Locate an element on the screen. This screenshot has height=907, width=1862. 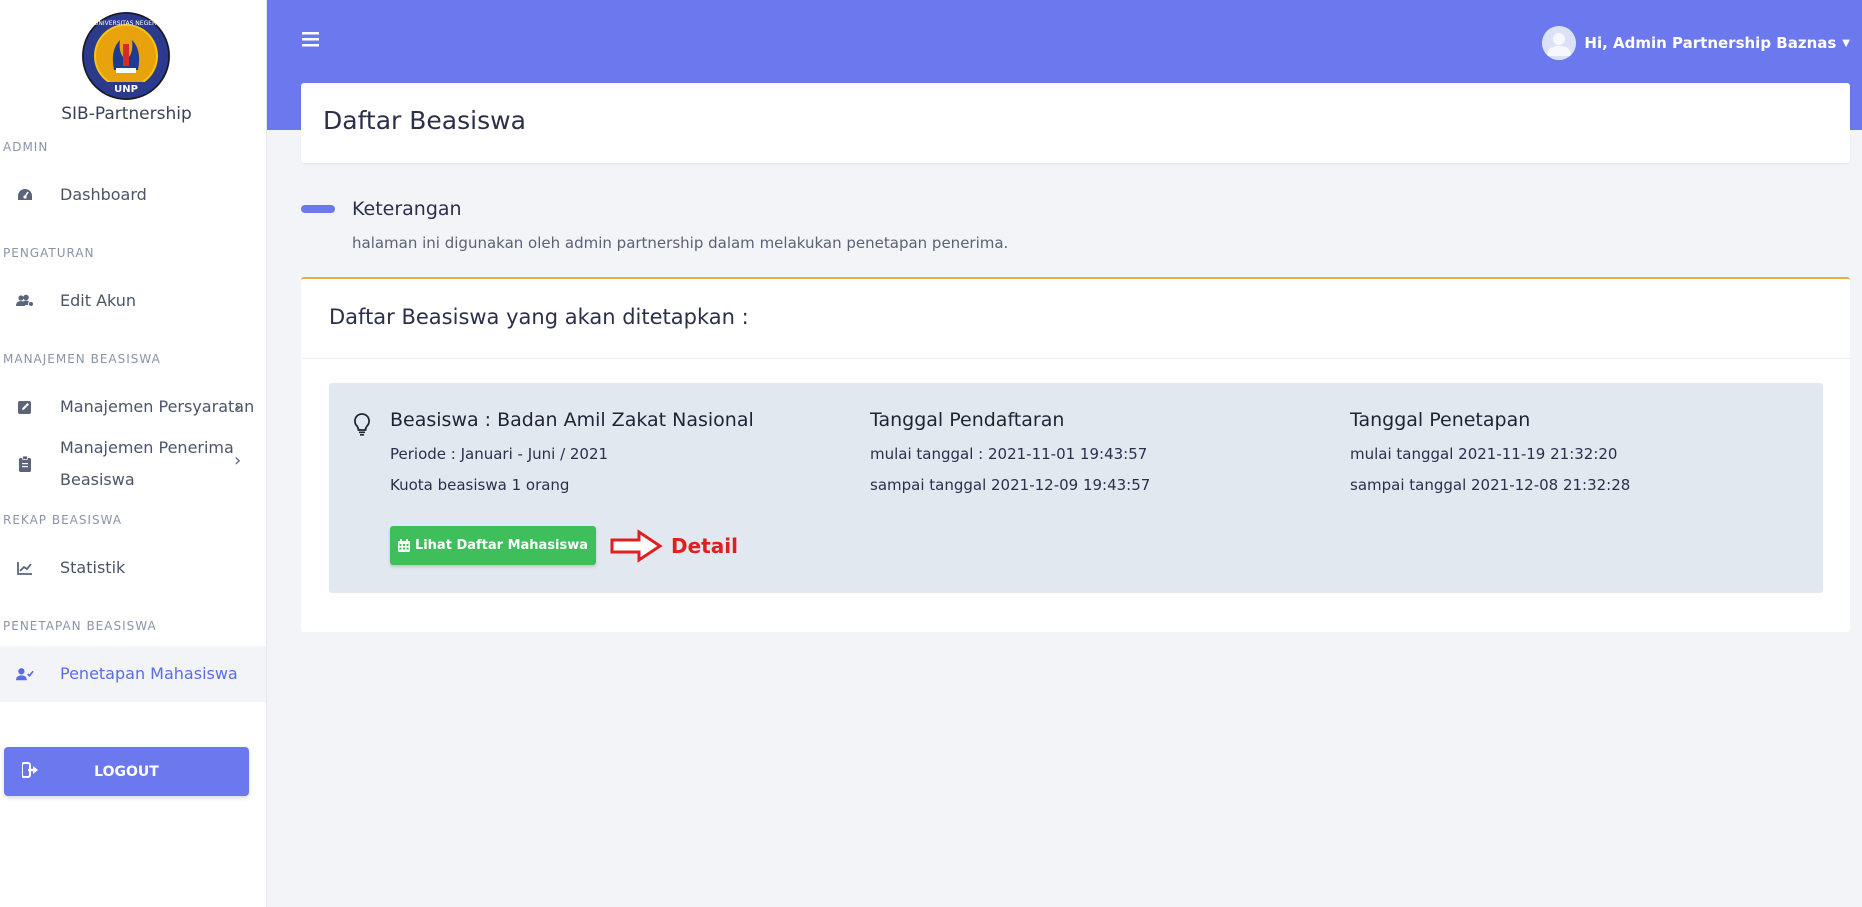
sidebar-item-label-line2: Beasiswa is located at coordinates (97, 479).